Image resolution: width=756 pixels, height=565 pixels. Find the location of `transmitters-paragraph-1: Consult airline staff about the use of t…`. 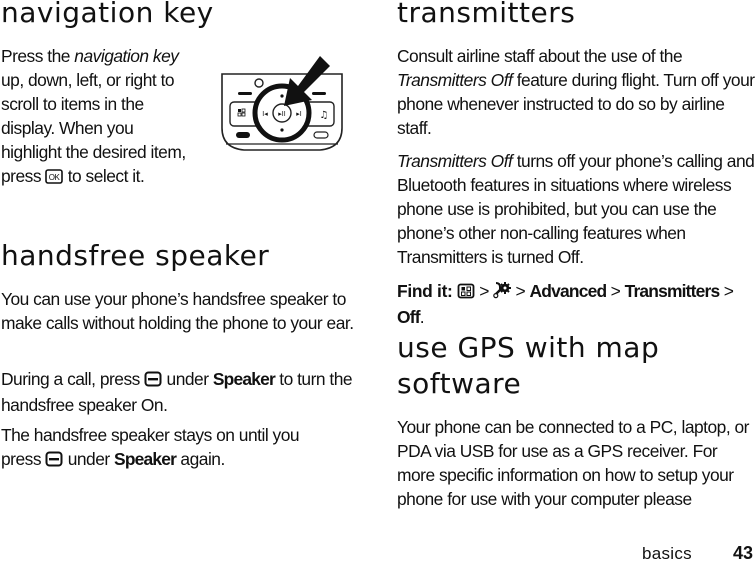

transmitters-paragraph-1: Consult airline staff about the use of t… is located at coordinates (576, 92).